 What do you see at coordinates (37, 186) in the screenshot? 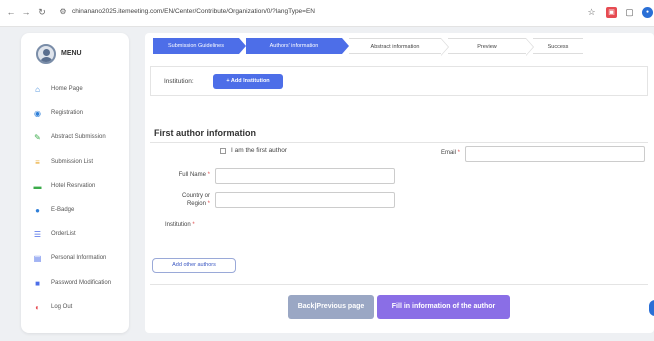
I see `sidebar-icon: ▬` at bounding box center [37, 186].